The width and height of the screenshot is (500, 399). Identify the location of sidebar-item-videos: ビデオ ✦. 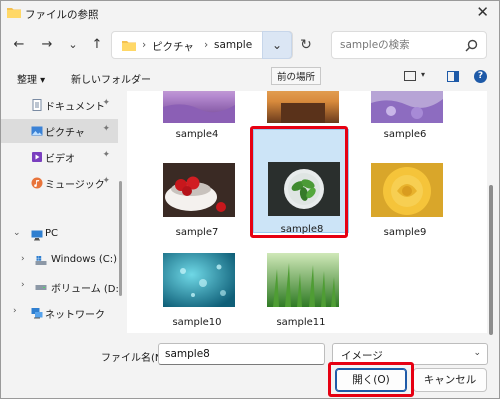
(59, 157).